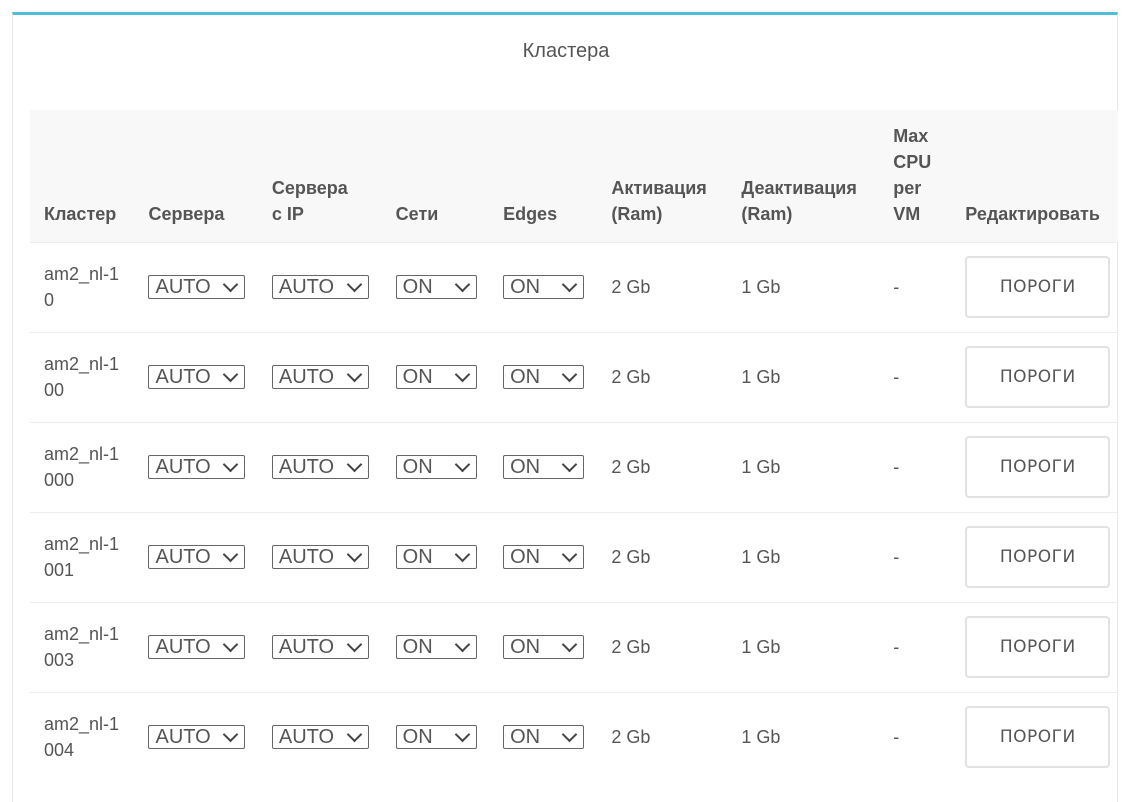 The height and width of the screenshot is (802, 1130). Describe the element at coordinates (566, 51) in the screenshot. I see `panel-title: Кластера` at that location.